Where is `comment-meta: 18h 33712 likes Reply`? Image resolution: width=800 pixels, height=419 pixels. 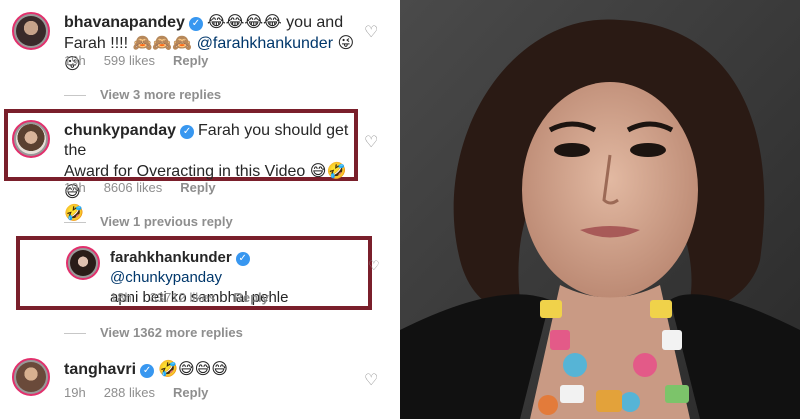 comment-meta: 18h 33712 likes Reply is located at coordinates (198, 297).